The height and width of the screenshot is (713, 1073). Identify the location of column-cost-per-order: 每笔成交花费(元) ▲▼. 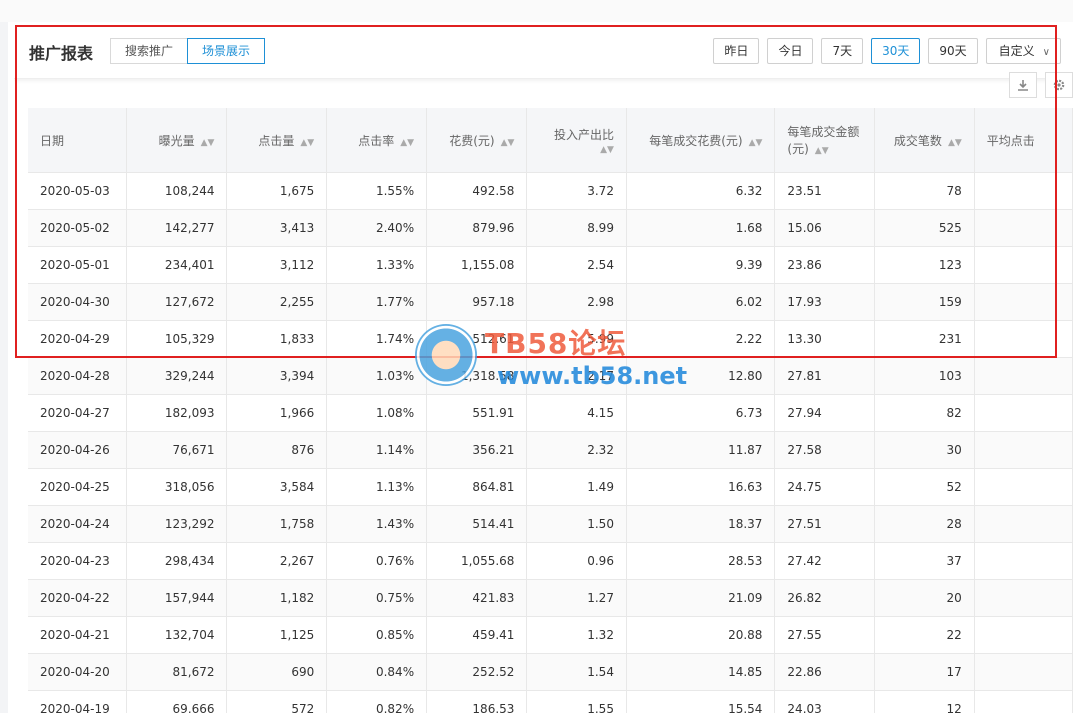
(701, 140).